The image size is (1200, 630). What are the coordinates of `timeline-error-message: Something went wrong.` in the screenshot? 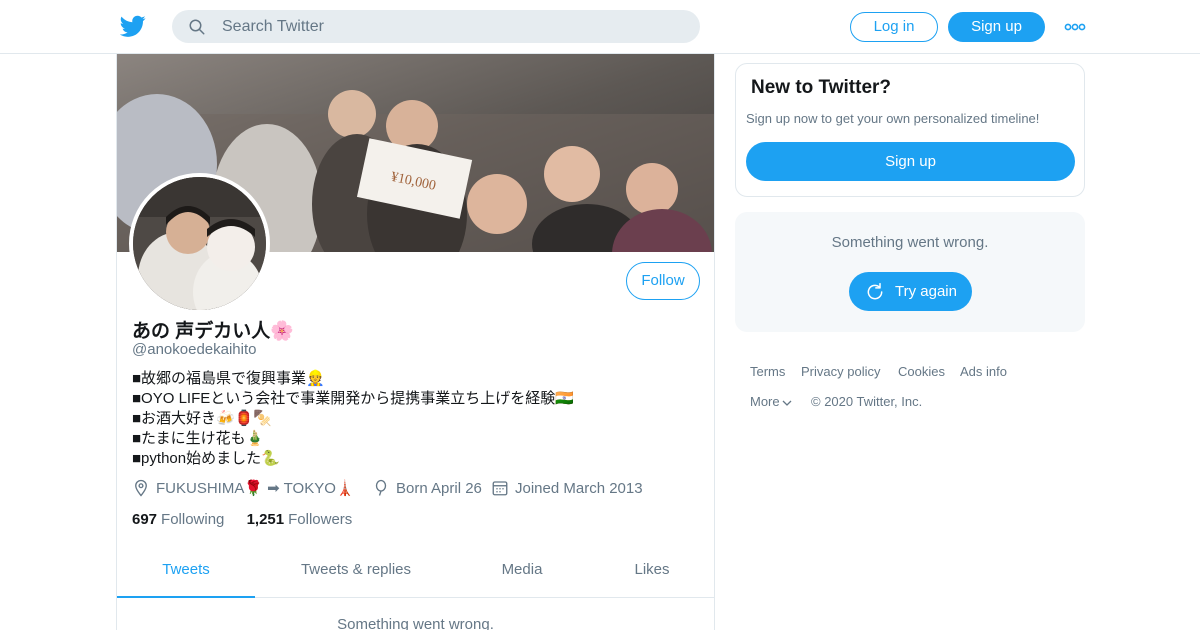 It's located at (415, 623).